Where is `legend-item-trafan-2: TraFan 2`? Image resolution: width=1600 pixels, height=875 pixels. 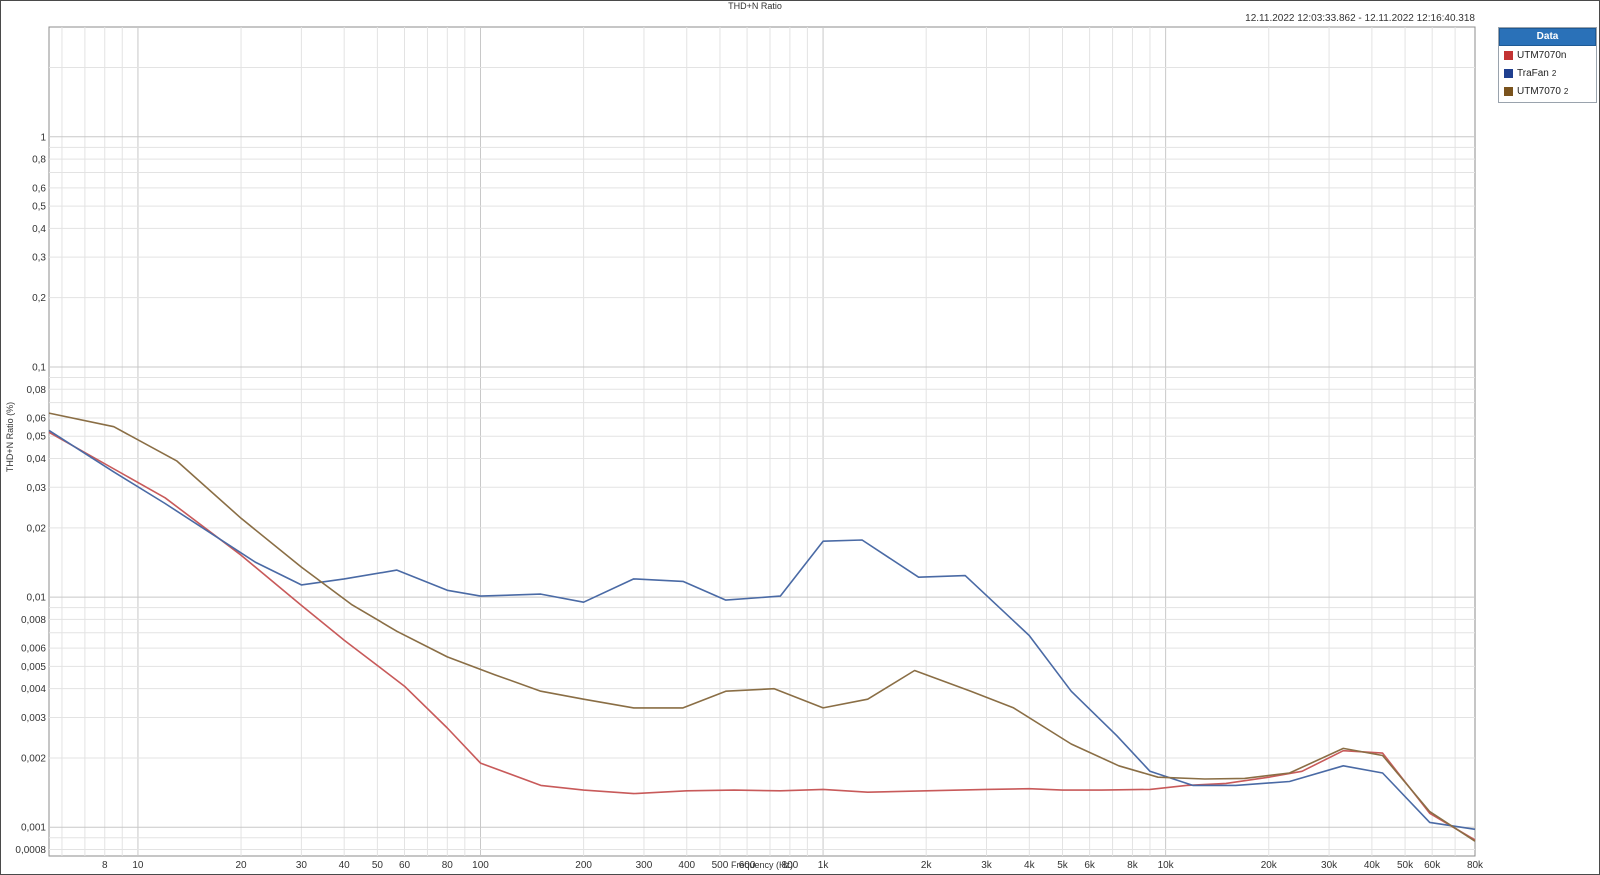
legend-item-trafan-2: TraFan 2 is located at coordinates (1547, 73).